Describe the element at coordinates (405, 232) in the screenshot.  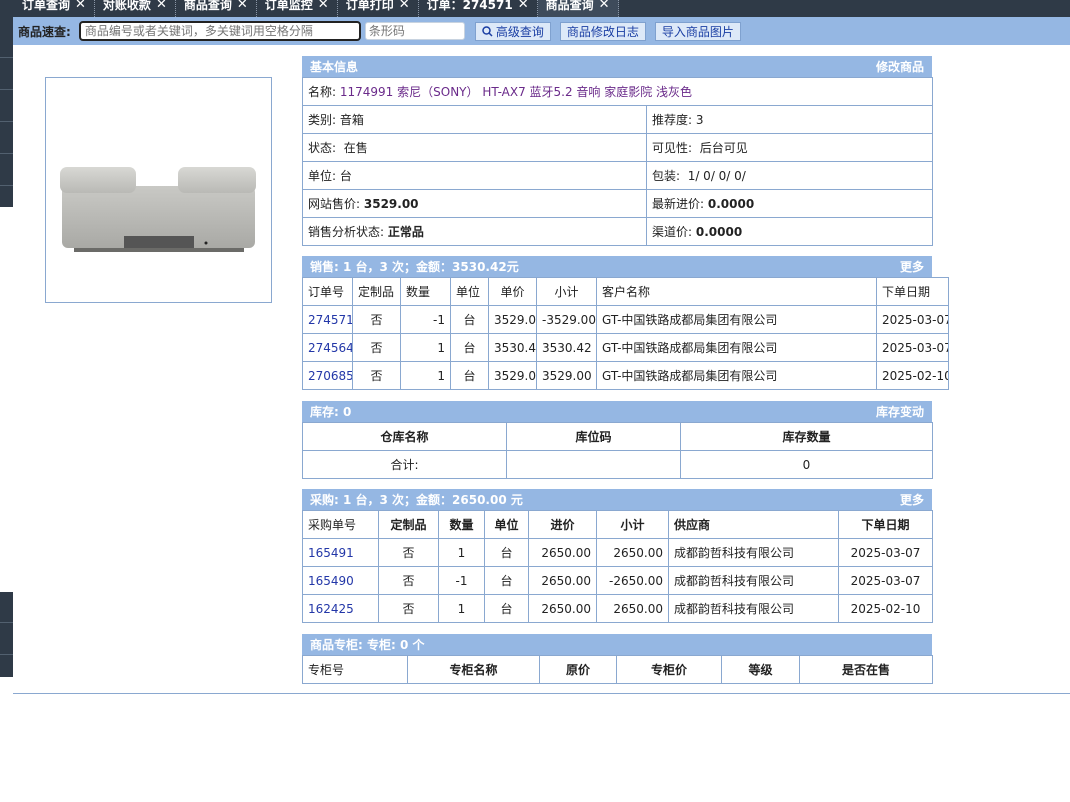
I see `field-value: 正常品` at that location.